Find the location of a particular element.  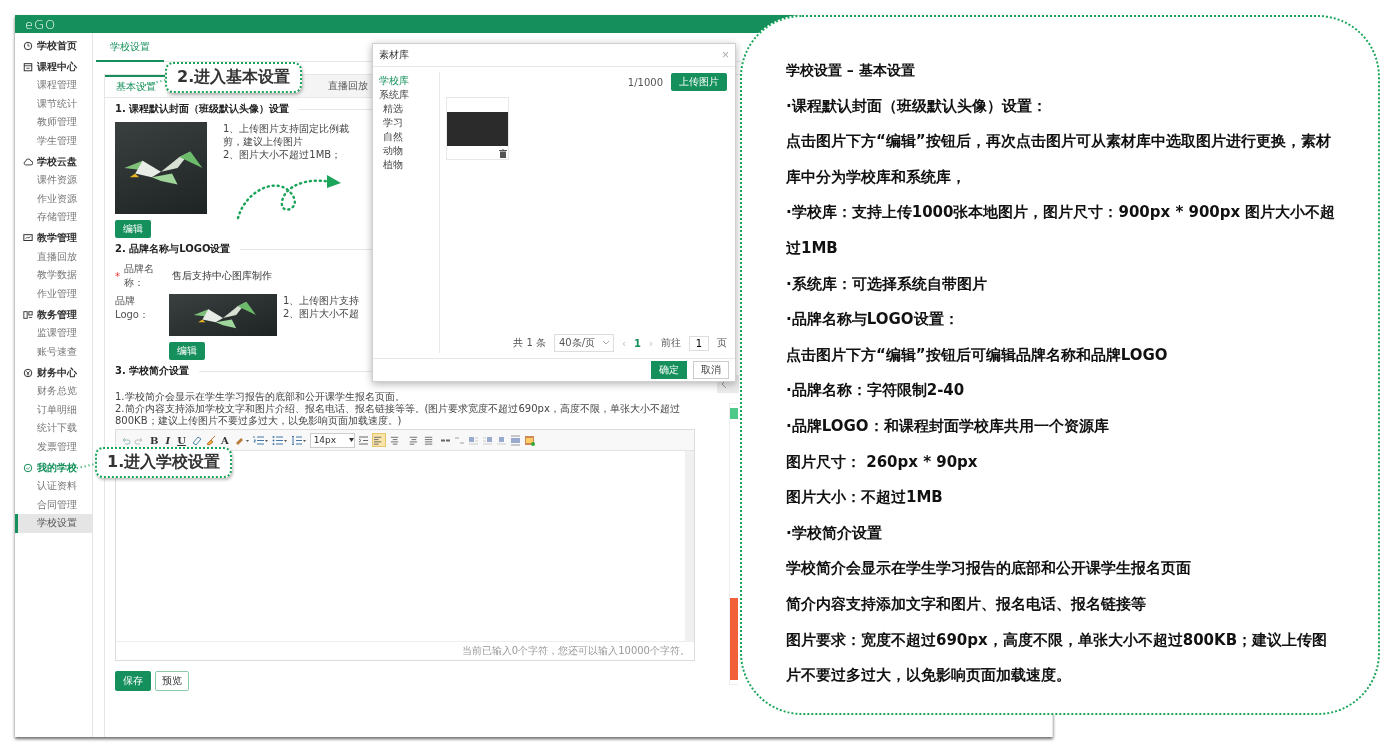

panels-icon is located at coordinates (28, 314).